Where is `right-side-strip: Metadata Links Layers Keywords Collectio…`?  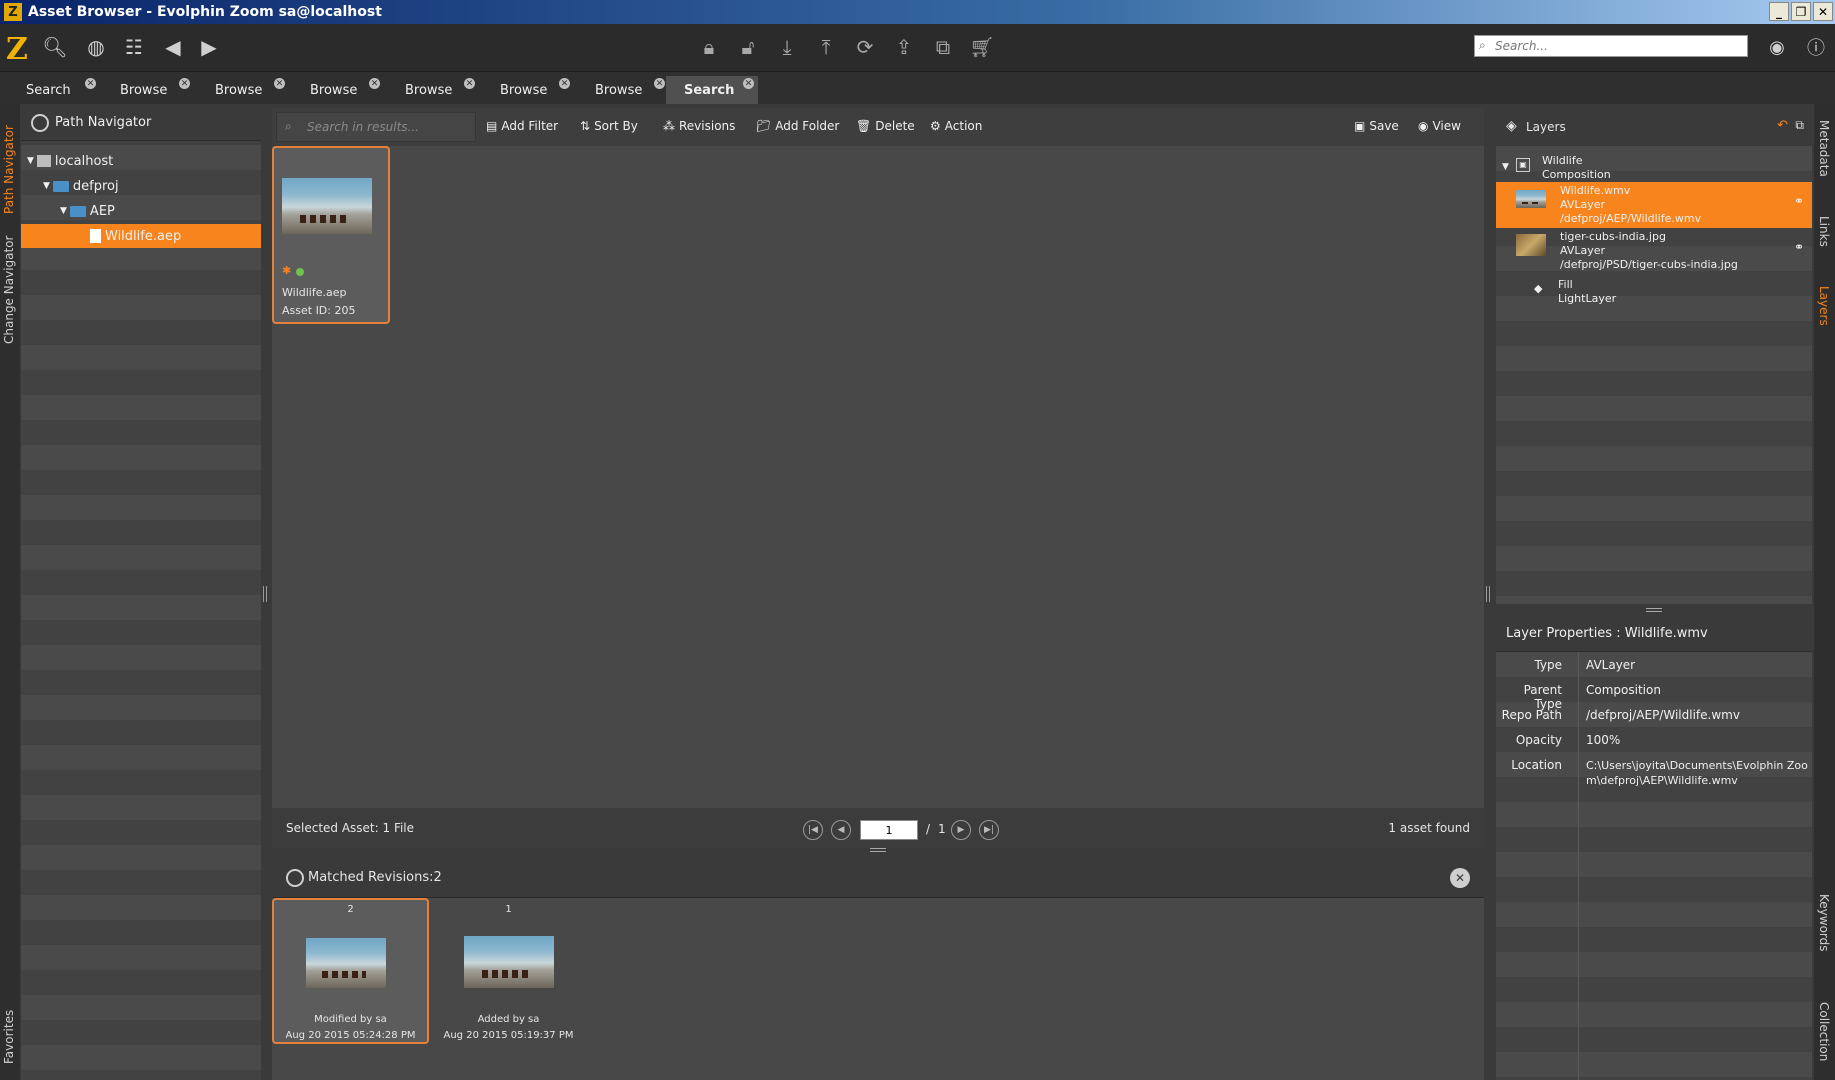
right-side-strip: Metadata Links Layers Keywords Collectio… is located at coordinates (1824, 592).